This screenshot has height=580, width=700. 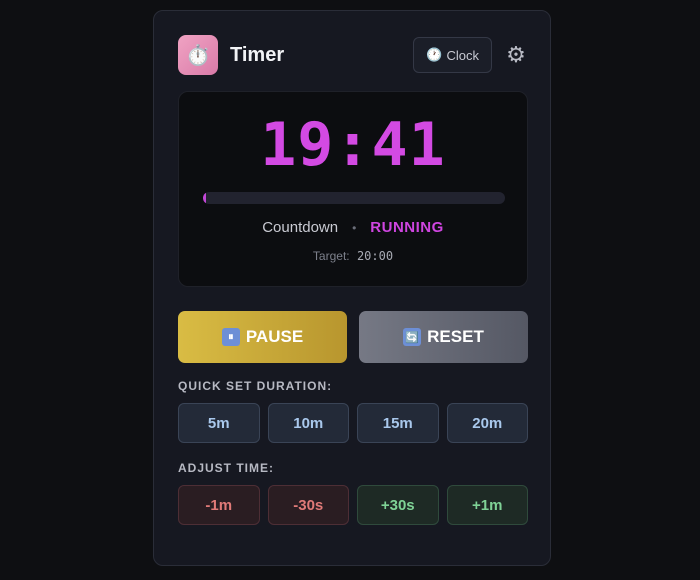 I want to click on plus-30s-button: +30s, so click(x=398, y=505).